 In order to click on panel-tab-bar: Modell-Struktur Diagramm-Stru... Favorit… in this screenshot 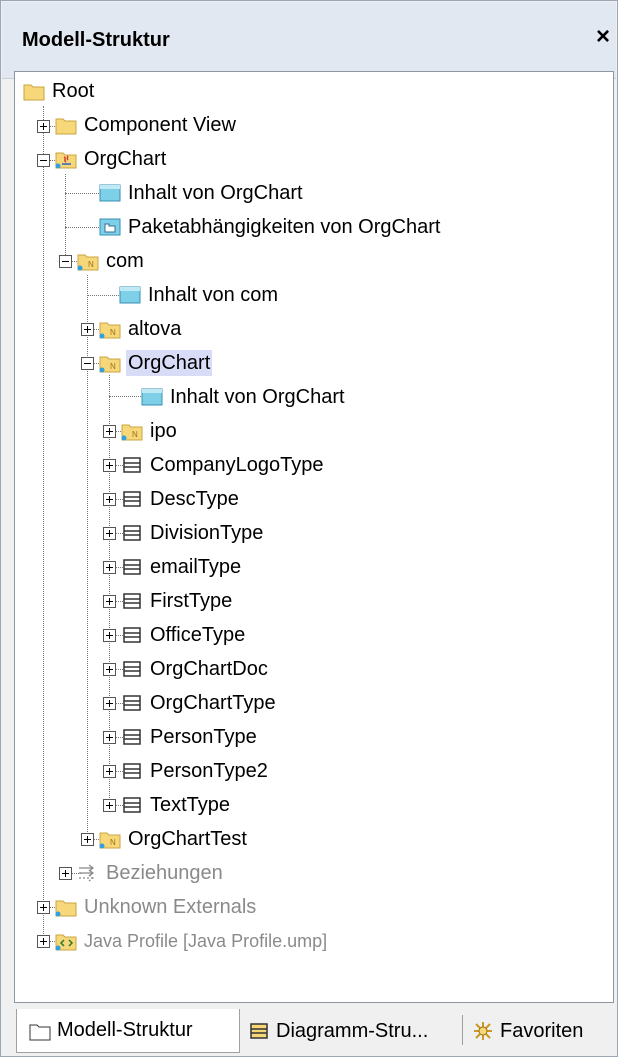, I will do `click(309, 1030)`.